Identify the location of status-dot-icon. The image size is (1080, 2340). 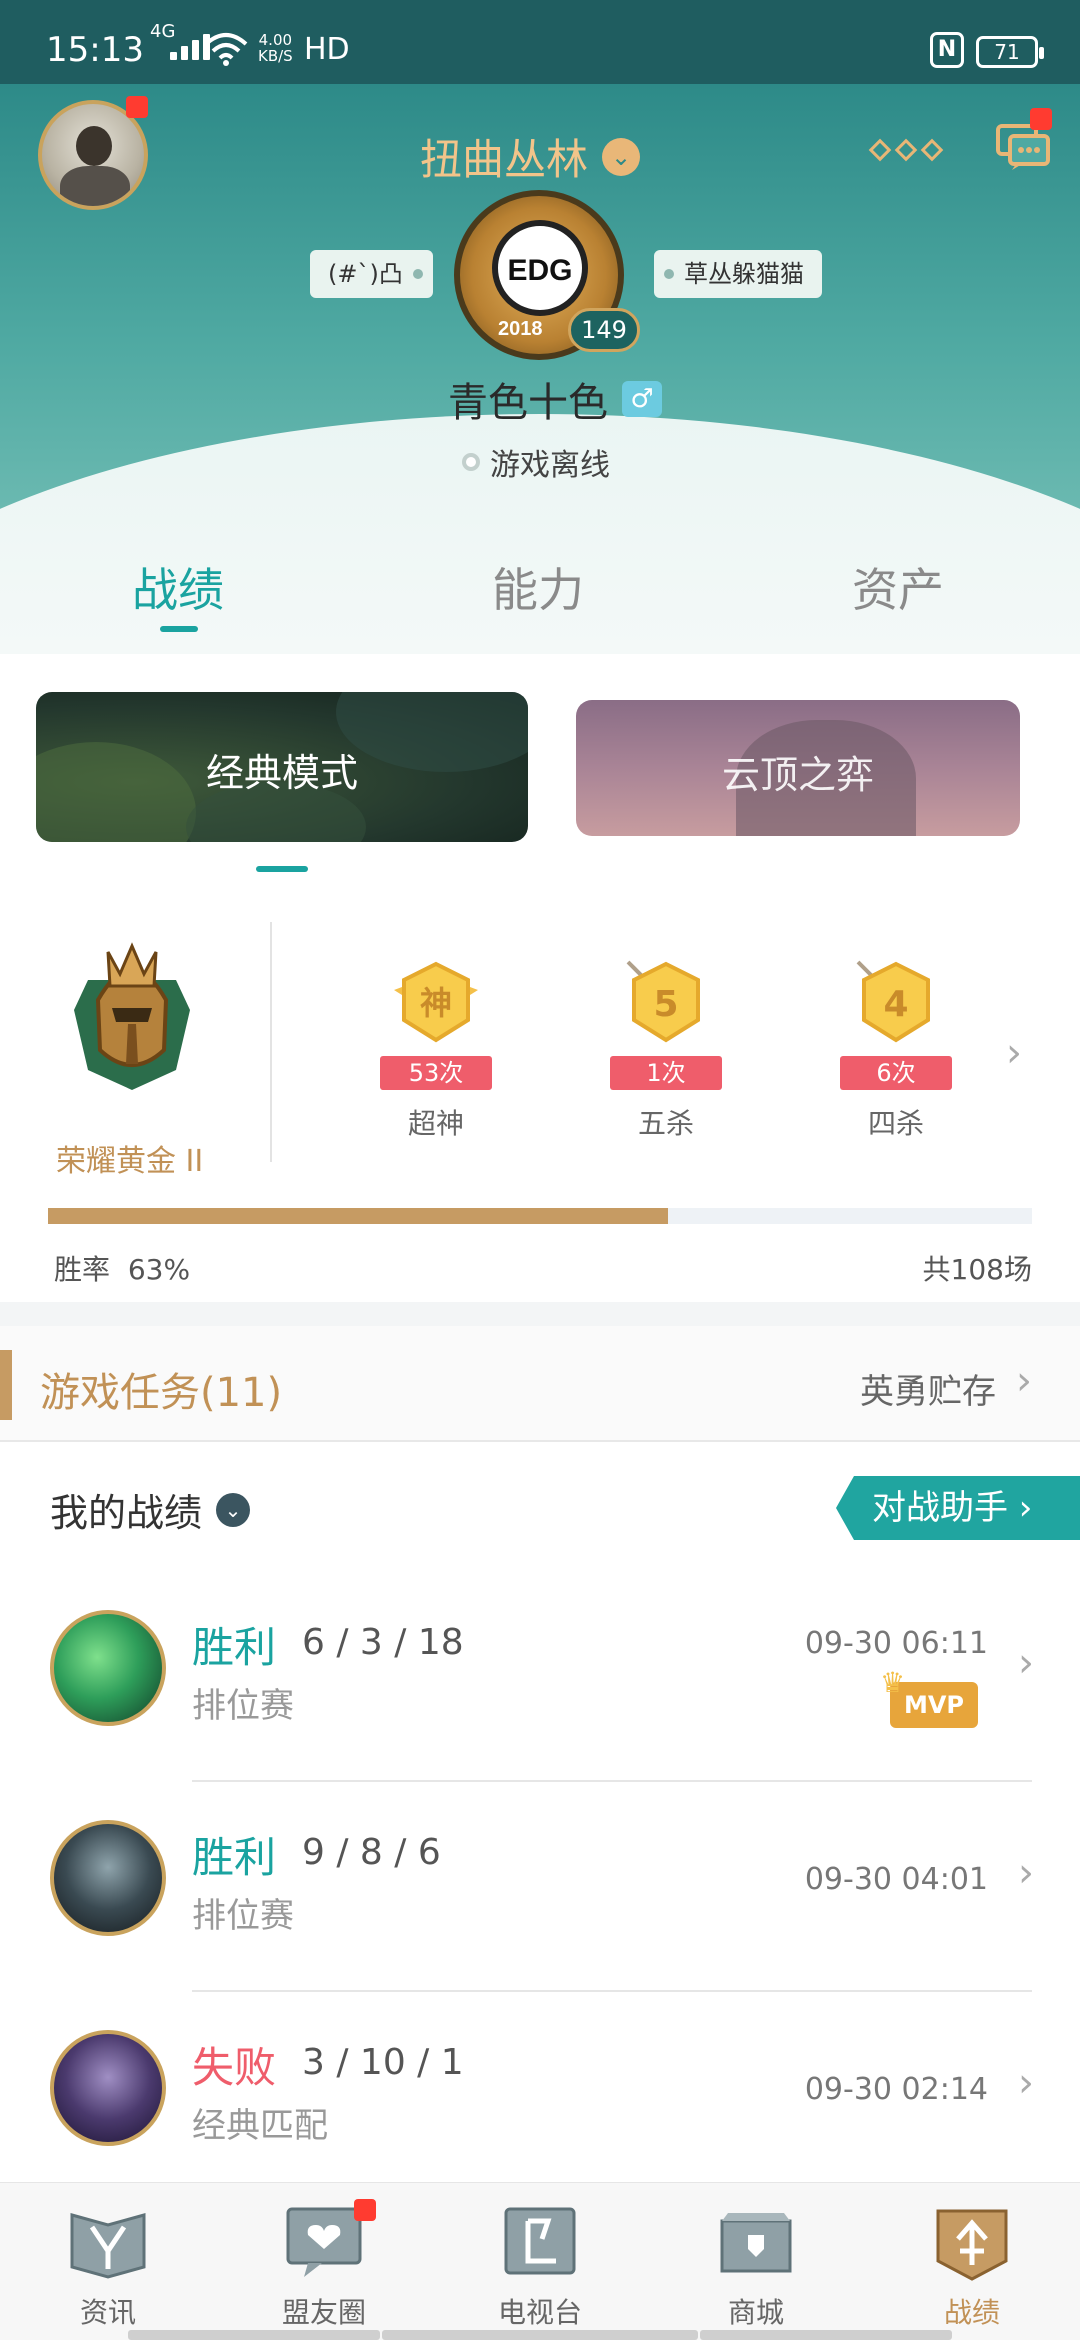
(471, 462).